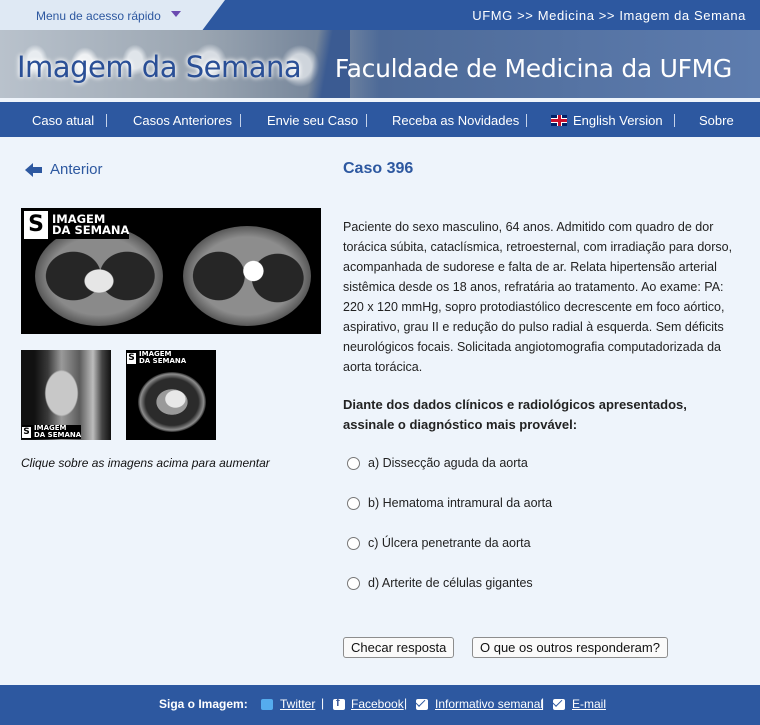 The width and height of the screenshot is (760, 725). Describe the element at coordinates (460, 503) in the screenshot. I see `answer-option-label: b) Hematoma intramural da aorta` at that location.